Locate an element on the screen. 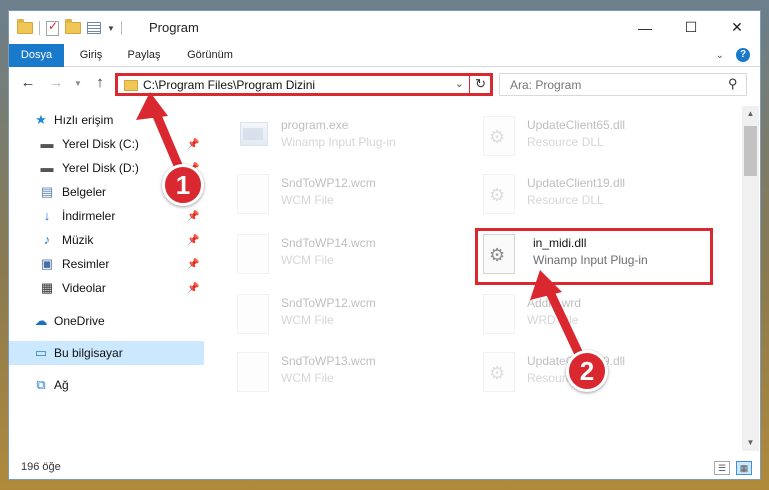 The height and width of the screenshot is (490, 769). sidebar-item-label: Belgeler is located at coordinates (84, 192).